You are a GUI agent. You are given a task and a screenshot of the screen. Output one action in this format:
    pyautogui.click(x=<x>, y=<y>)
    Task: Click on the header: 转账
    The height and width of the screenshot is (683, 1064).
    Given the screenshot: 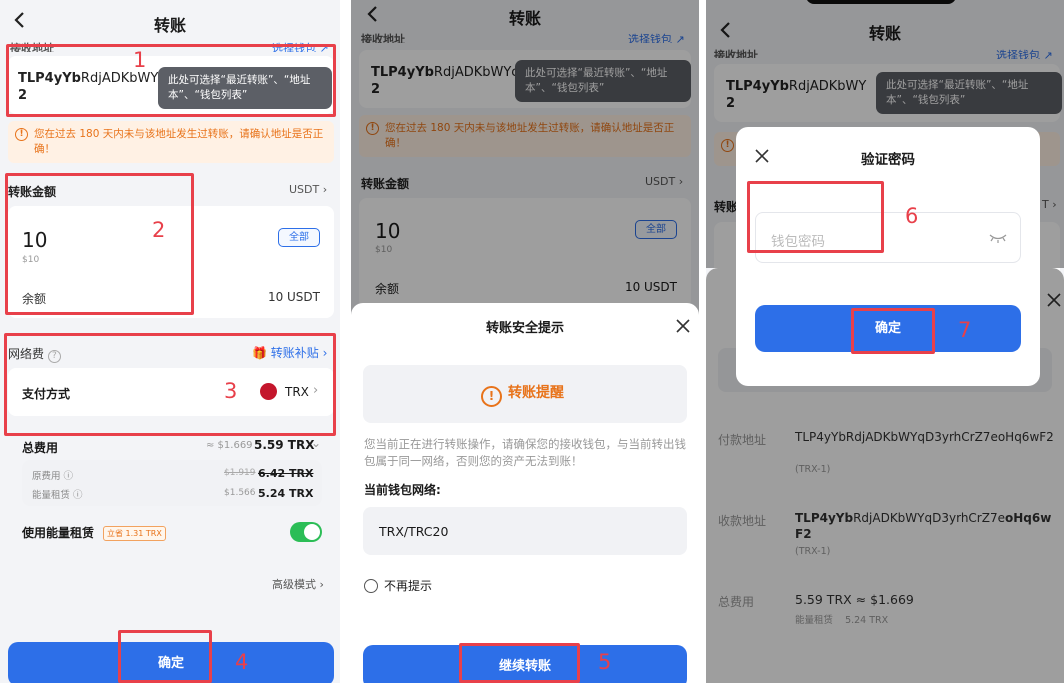 What is the action you would take?
    pyautogui.click(x=170, y=22)
    